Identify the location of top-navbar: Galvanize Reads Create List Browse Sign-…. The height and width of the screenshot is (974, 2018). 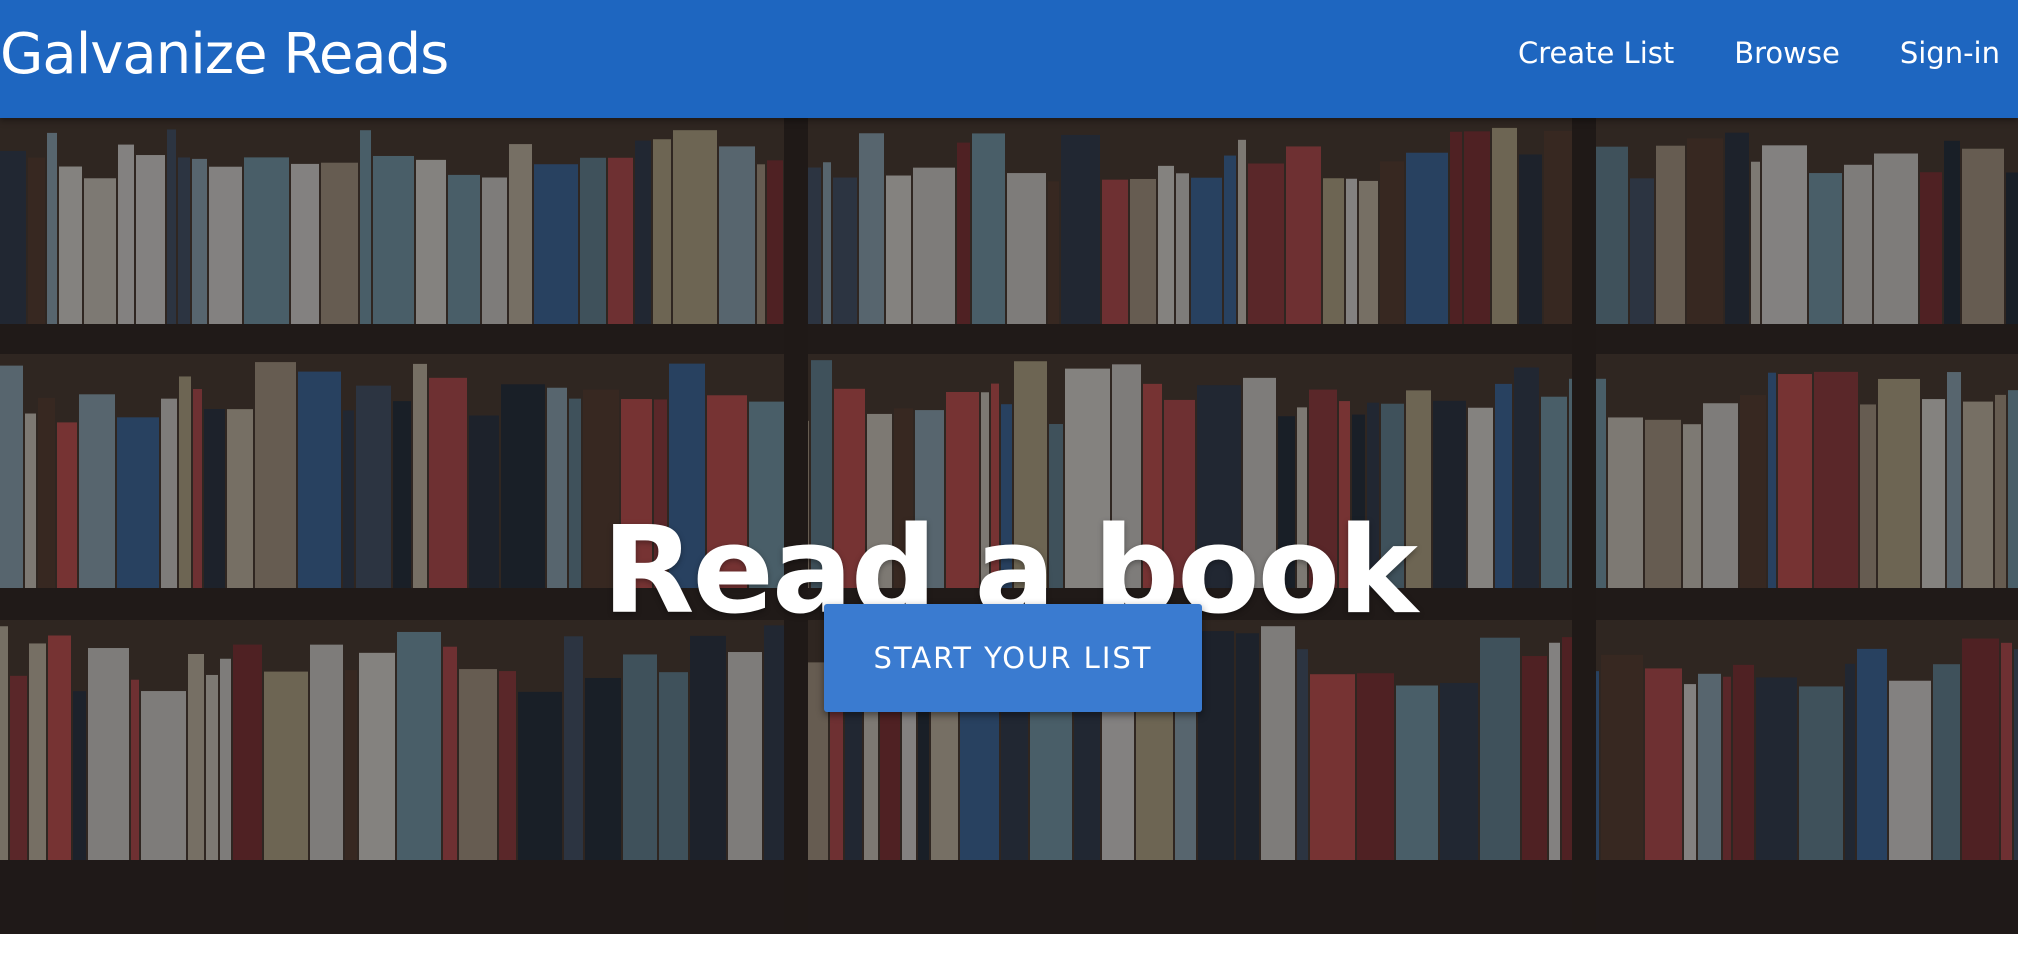
(1009, 59).